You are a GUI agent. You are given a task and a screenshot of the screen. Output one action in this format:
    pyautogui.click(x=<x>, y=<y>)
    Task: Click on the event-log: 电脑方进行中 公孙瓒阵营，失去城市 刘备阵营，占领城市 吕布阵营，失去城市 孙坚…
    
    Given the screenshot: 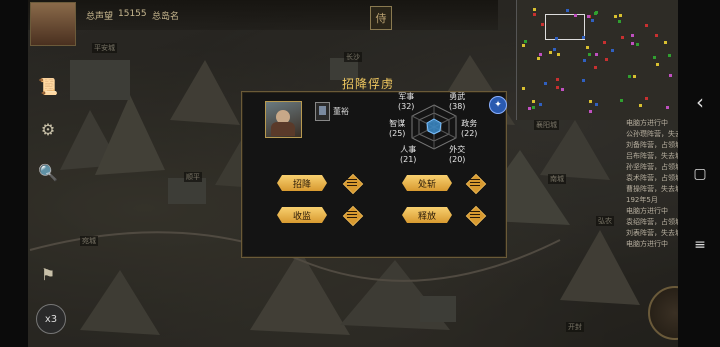 What is the action you would take?
    pyautogui.click(x=652, y=194)
    